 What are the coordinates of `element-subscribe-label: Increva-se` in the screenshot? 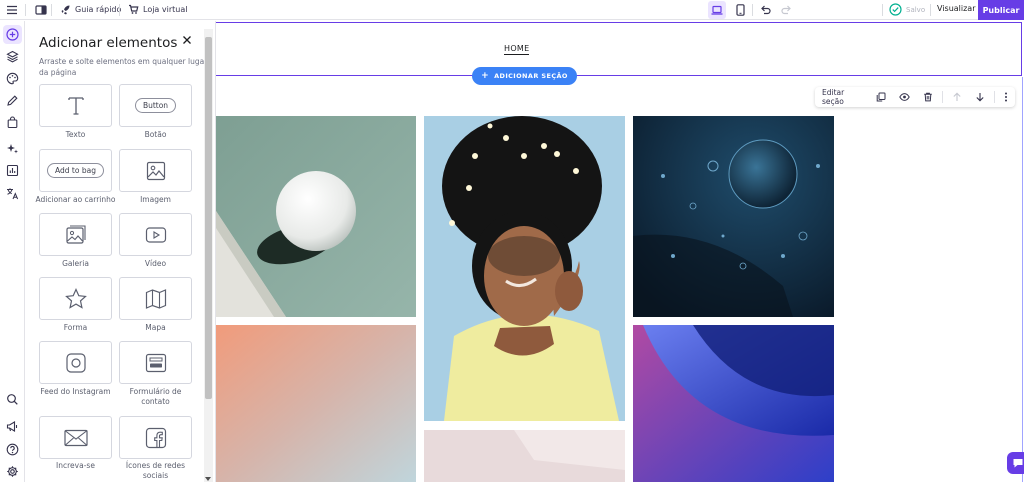 It's located at (75, 465).